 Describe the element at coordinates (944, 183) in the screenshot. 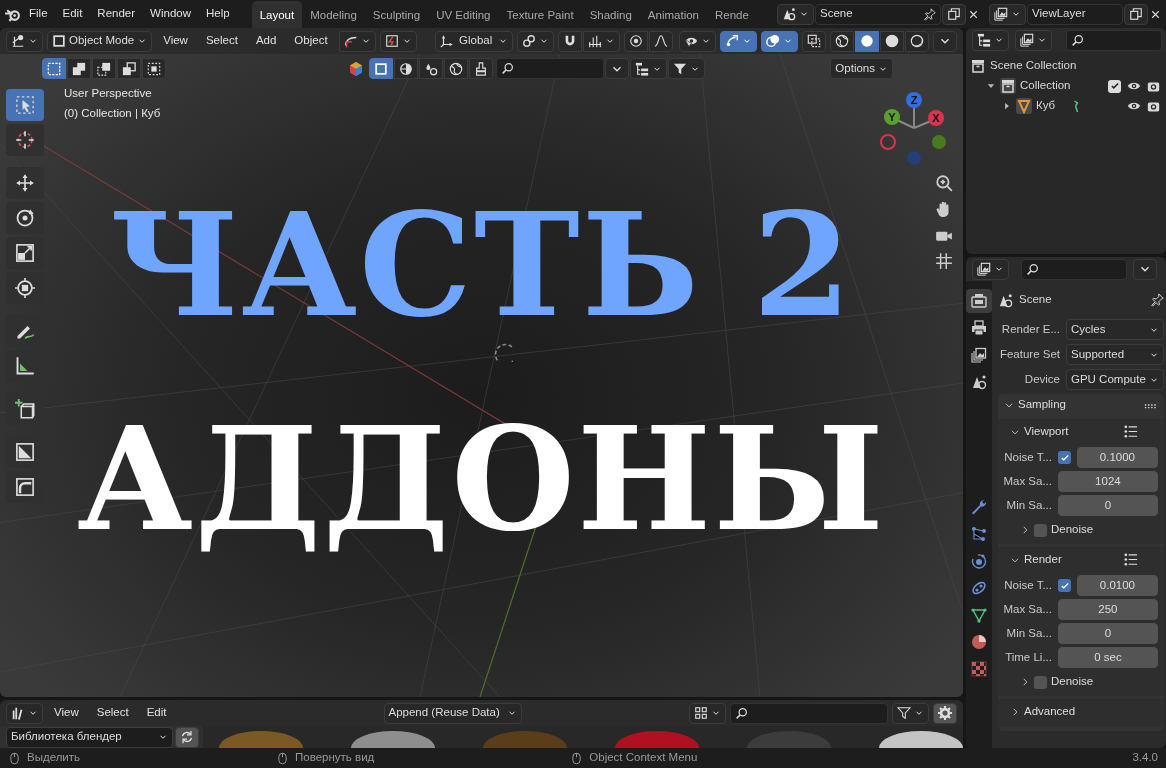

I see `zoom-icon` at that location.